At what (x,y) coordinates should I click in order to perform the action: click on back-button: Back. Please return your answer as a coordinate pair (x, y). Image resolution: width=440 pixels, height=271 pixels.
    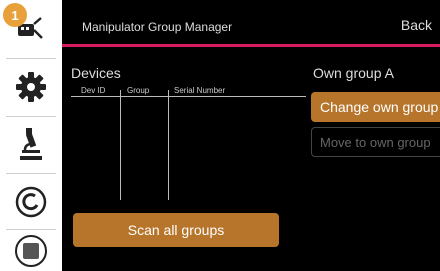
    Looking at the image, I should click on (416, 25).